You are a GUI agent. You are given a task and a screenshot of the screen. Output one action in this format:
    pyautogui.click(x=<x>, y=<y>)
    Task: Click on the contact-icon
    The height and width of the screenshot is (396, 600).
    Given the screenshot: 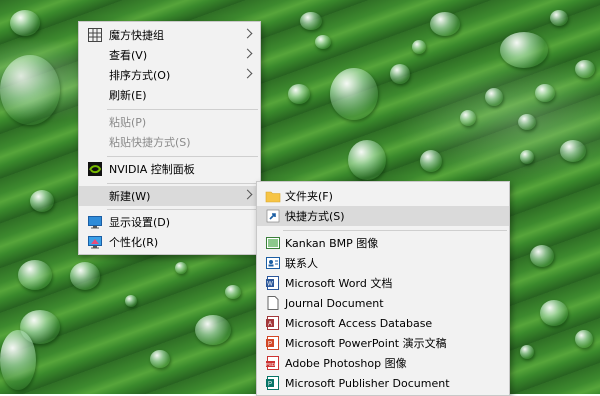 What is the action you would take?
    pyautogui.click(x=273, y=263)
    